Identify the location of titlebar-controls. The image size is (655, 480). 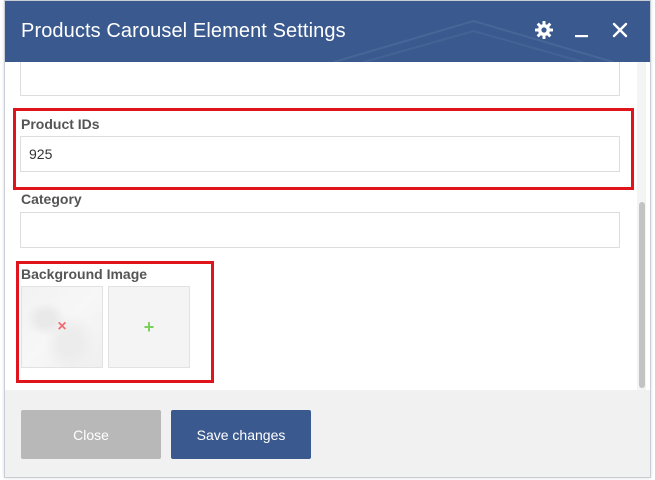
(582, 30).